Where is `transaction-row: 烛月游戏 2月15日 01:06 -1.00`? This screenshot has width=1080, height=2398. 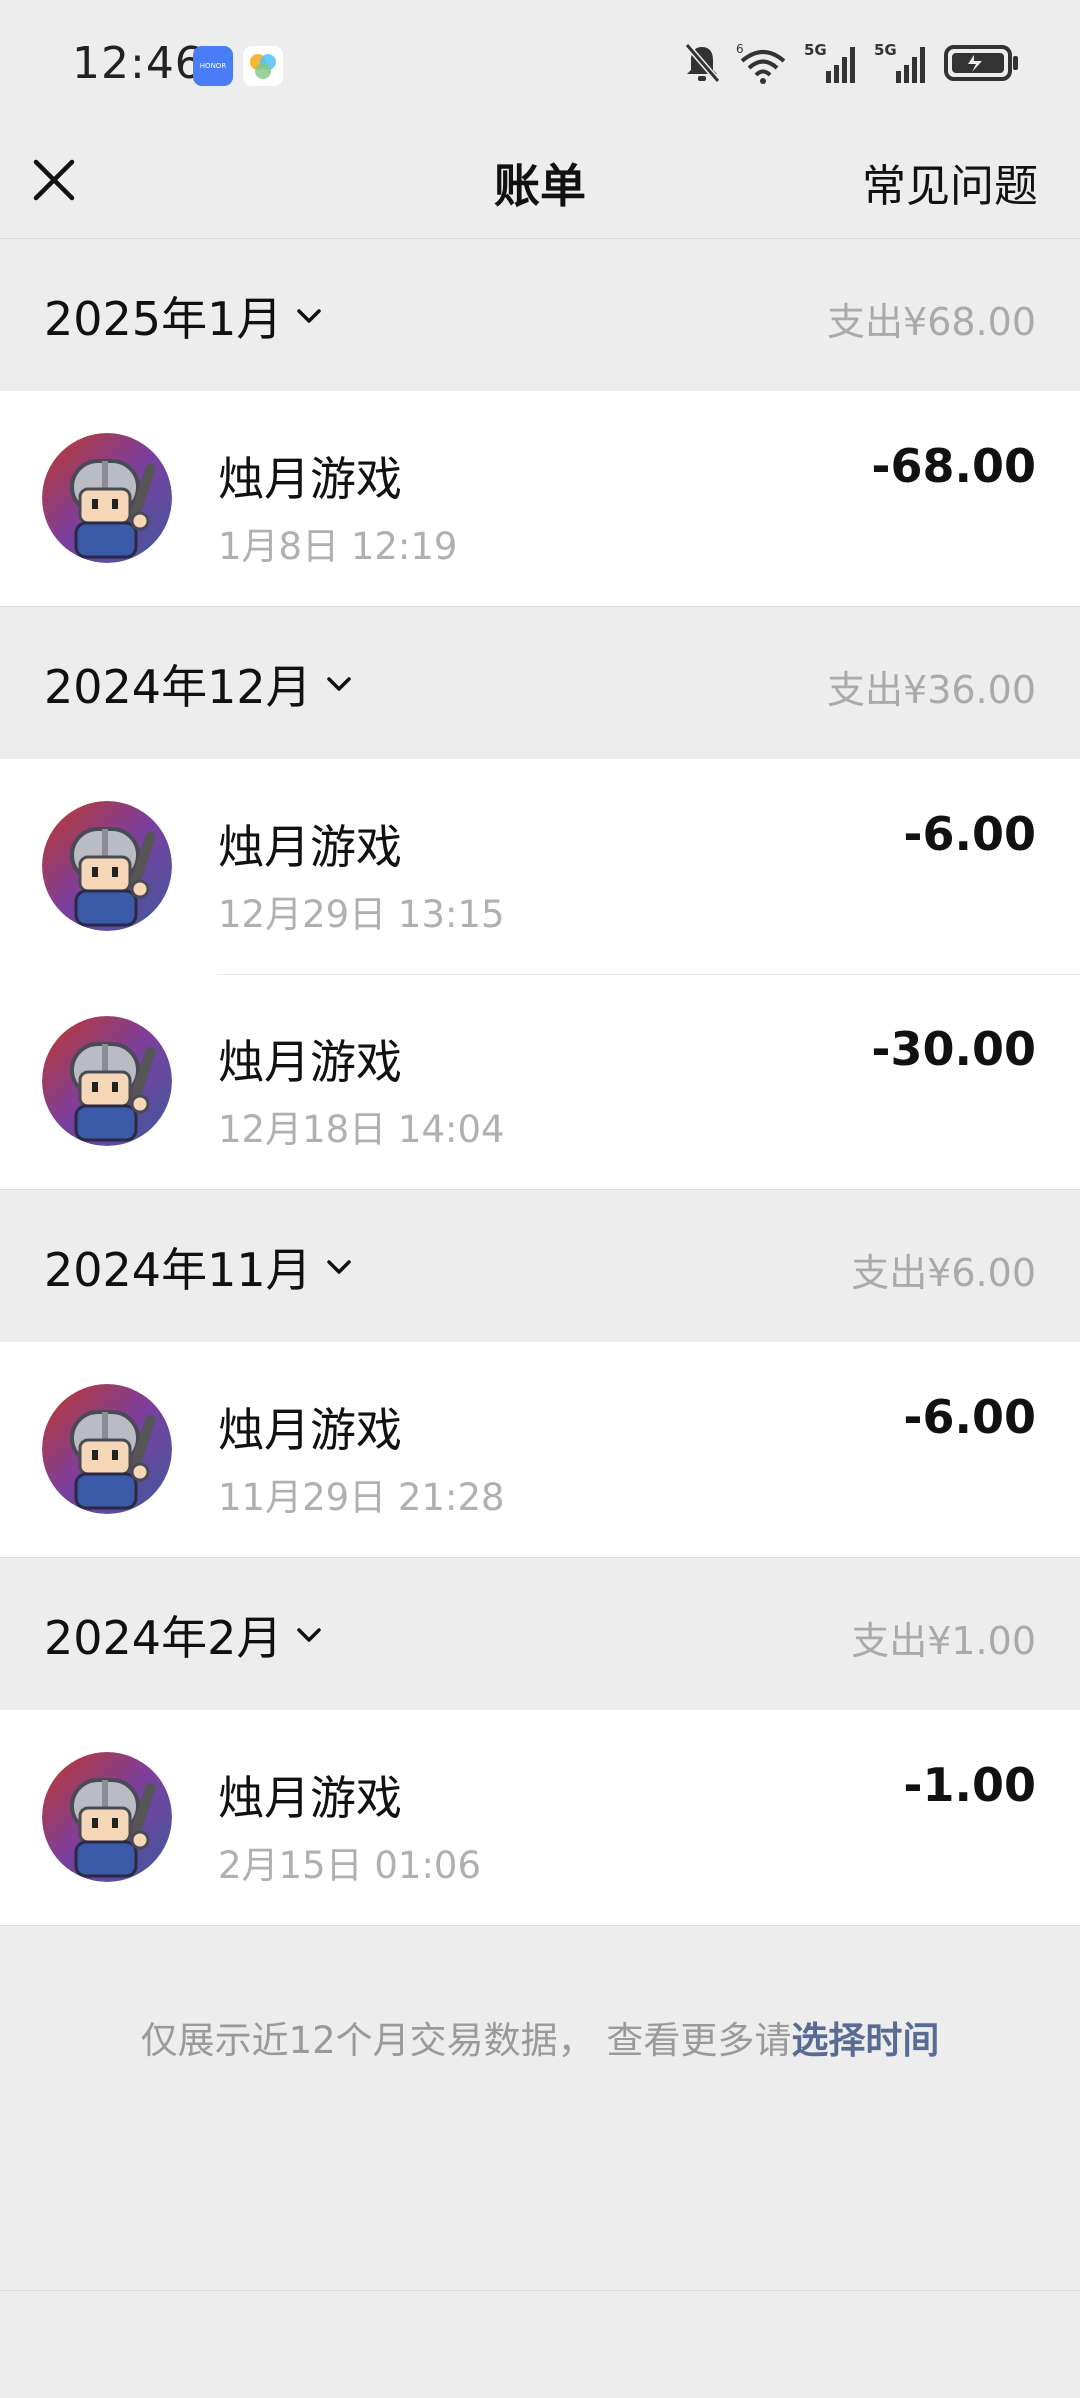
transaction-row: 烛月游戏 2月15日 01:06 -1.00 is located at coordinates (540, 1817).